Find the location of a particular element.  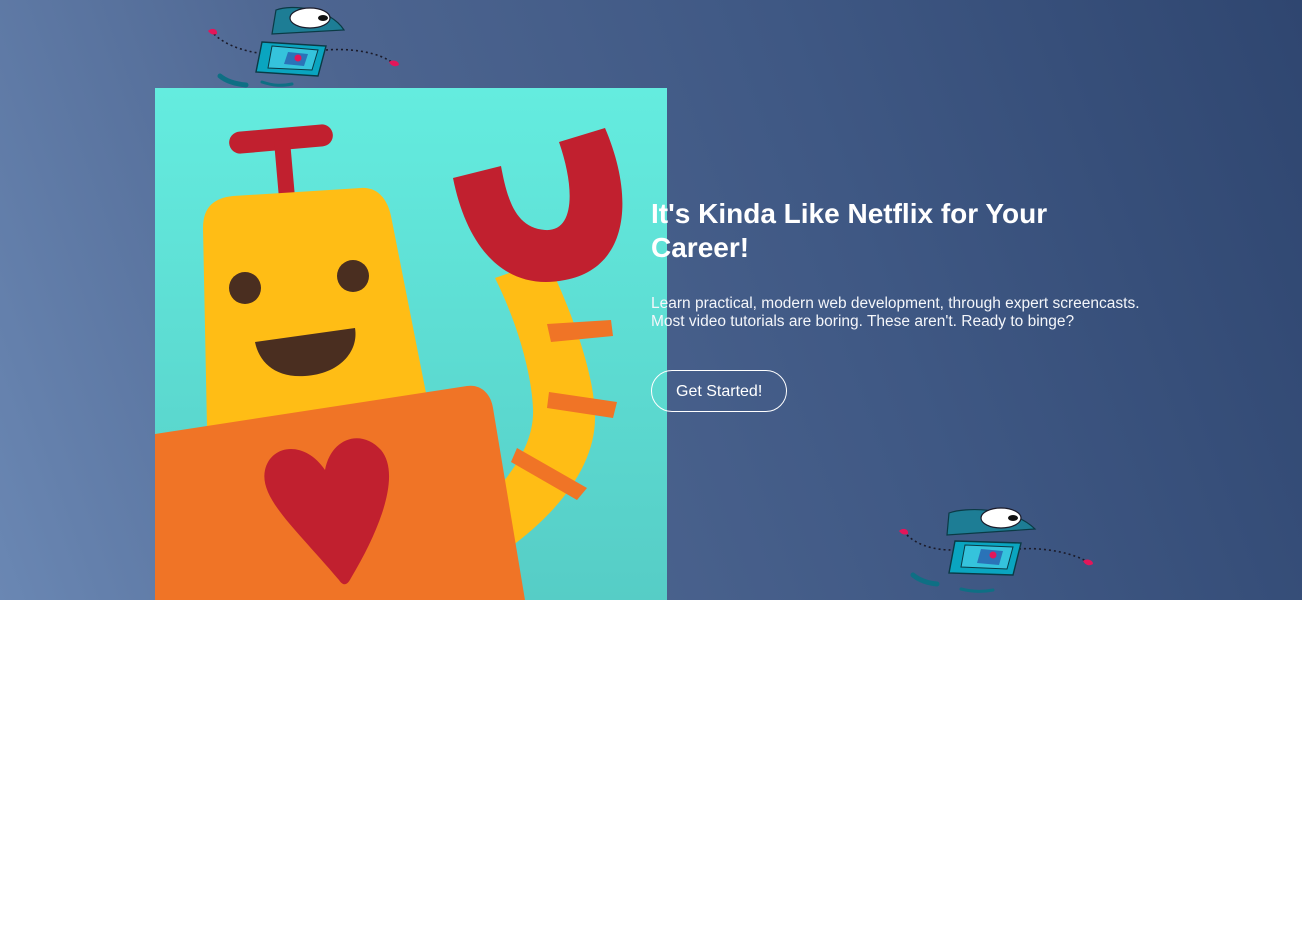

flying-mascot-bottom is located at coordinates (996, 550).